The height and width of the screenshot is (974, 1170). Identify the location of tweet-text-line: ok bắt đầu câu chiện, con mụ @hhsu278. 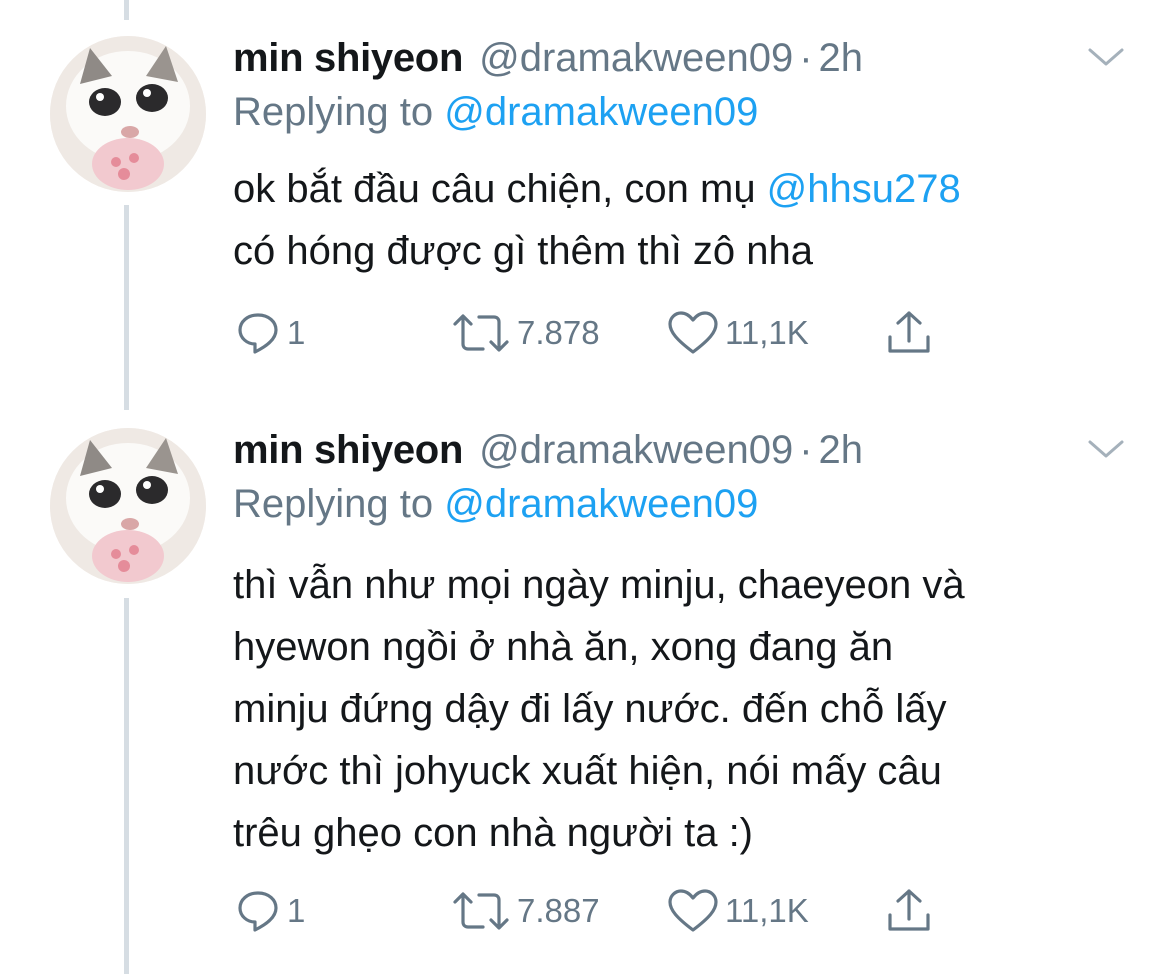
(597, 189).